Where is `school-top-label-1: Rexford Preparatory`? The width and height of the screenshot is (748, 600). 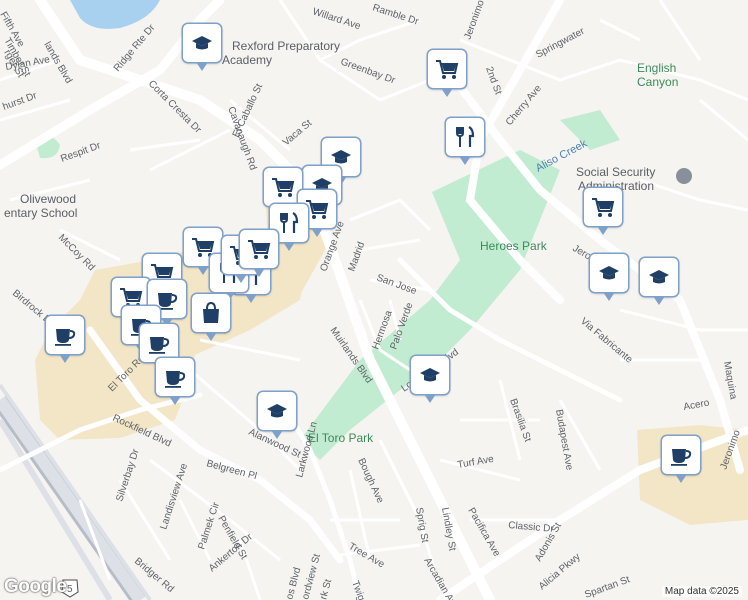 school-top-label-1: Rexford Preparatory is located at coordinates (286, 46).